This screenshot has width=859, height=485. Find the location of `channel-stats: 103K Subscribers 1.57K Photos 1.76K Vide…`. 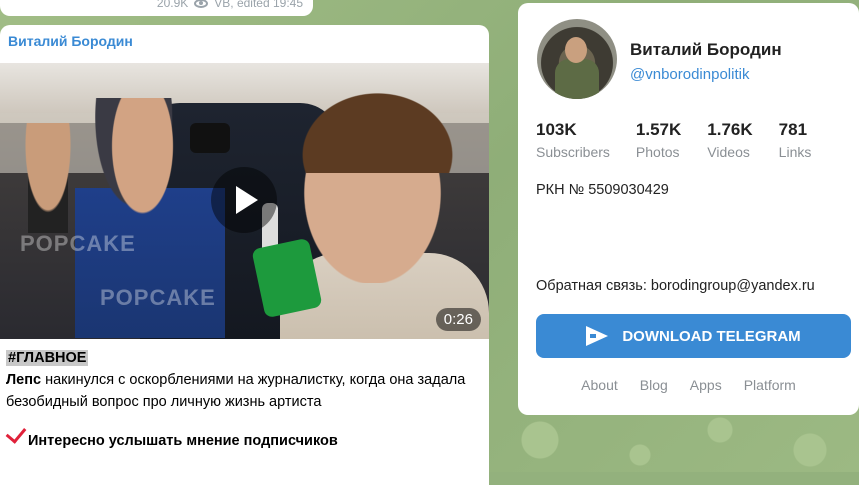

channel-stats: 103K Subscribers 1.57K Photos 1.76K Vide… is located at coordinates (686, 140).